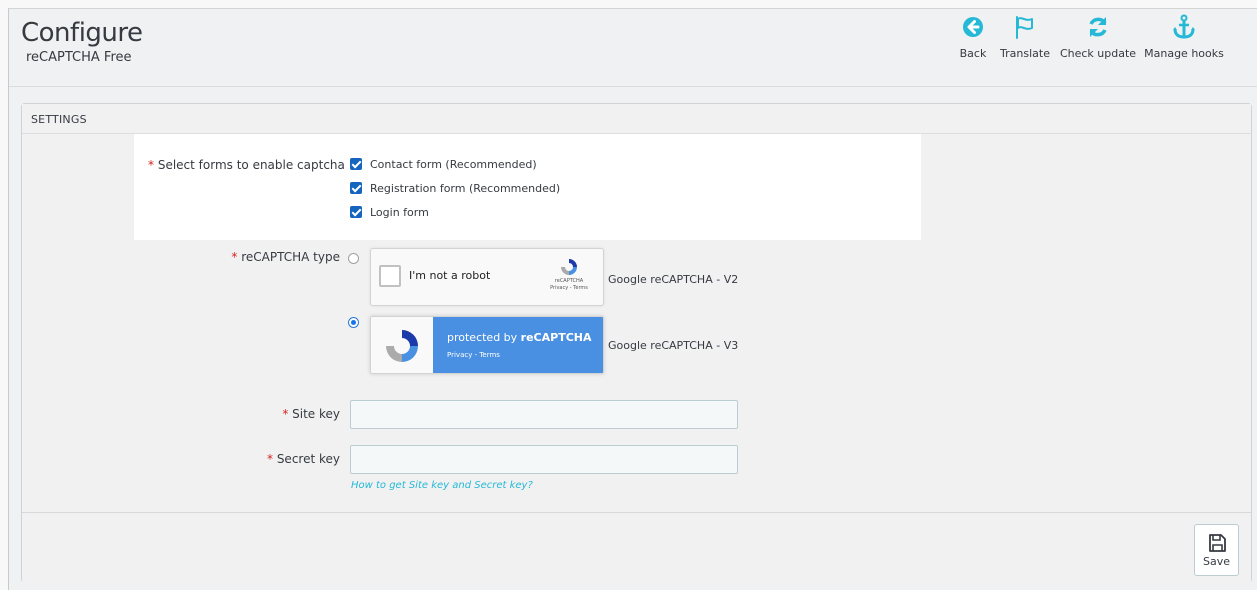 This screenshot has width=1257, height=590. What do you see at coordinates (79, 57) in the screenshot?
I see `page-subtitle: reCAPTCHA Free` at bounding box center [79, 57].